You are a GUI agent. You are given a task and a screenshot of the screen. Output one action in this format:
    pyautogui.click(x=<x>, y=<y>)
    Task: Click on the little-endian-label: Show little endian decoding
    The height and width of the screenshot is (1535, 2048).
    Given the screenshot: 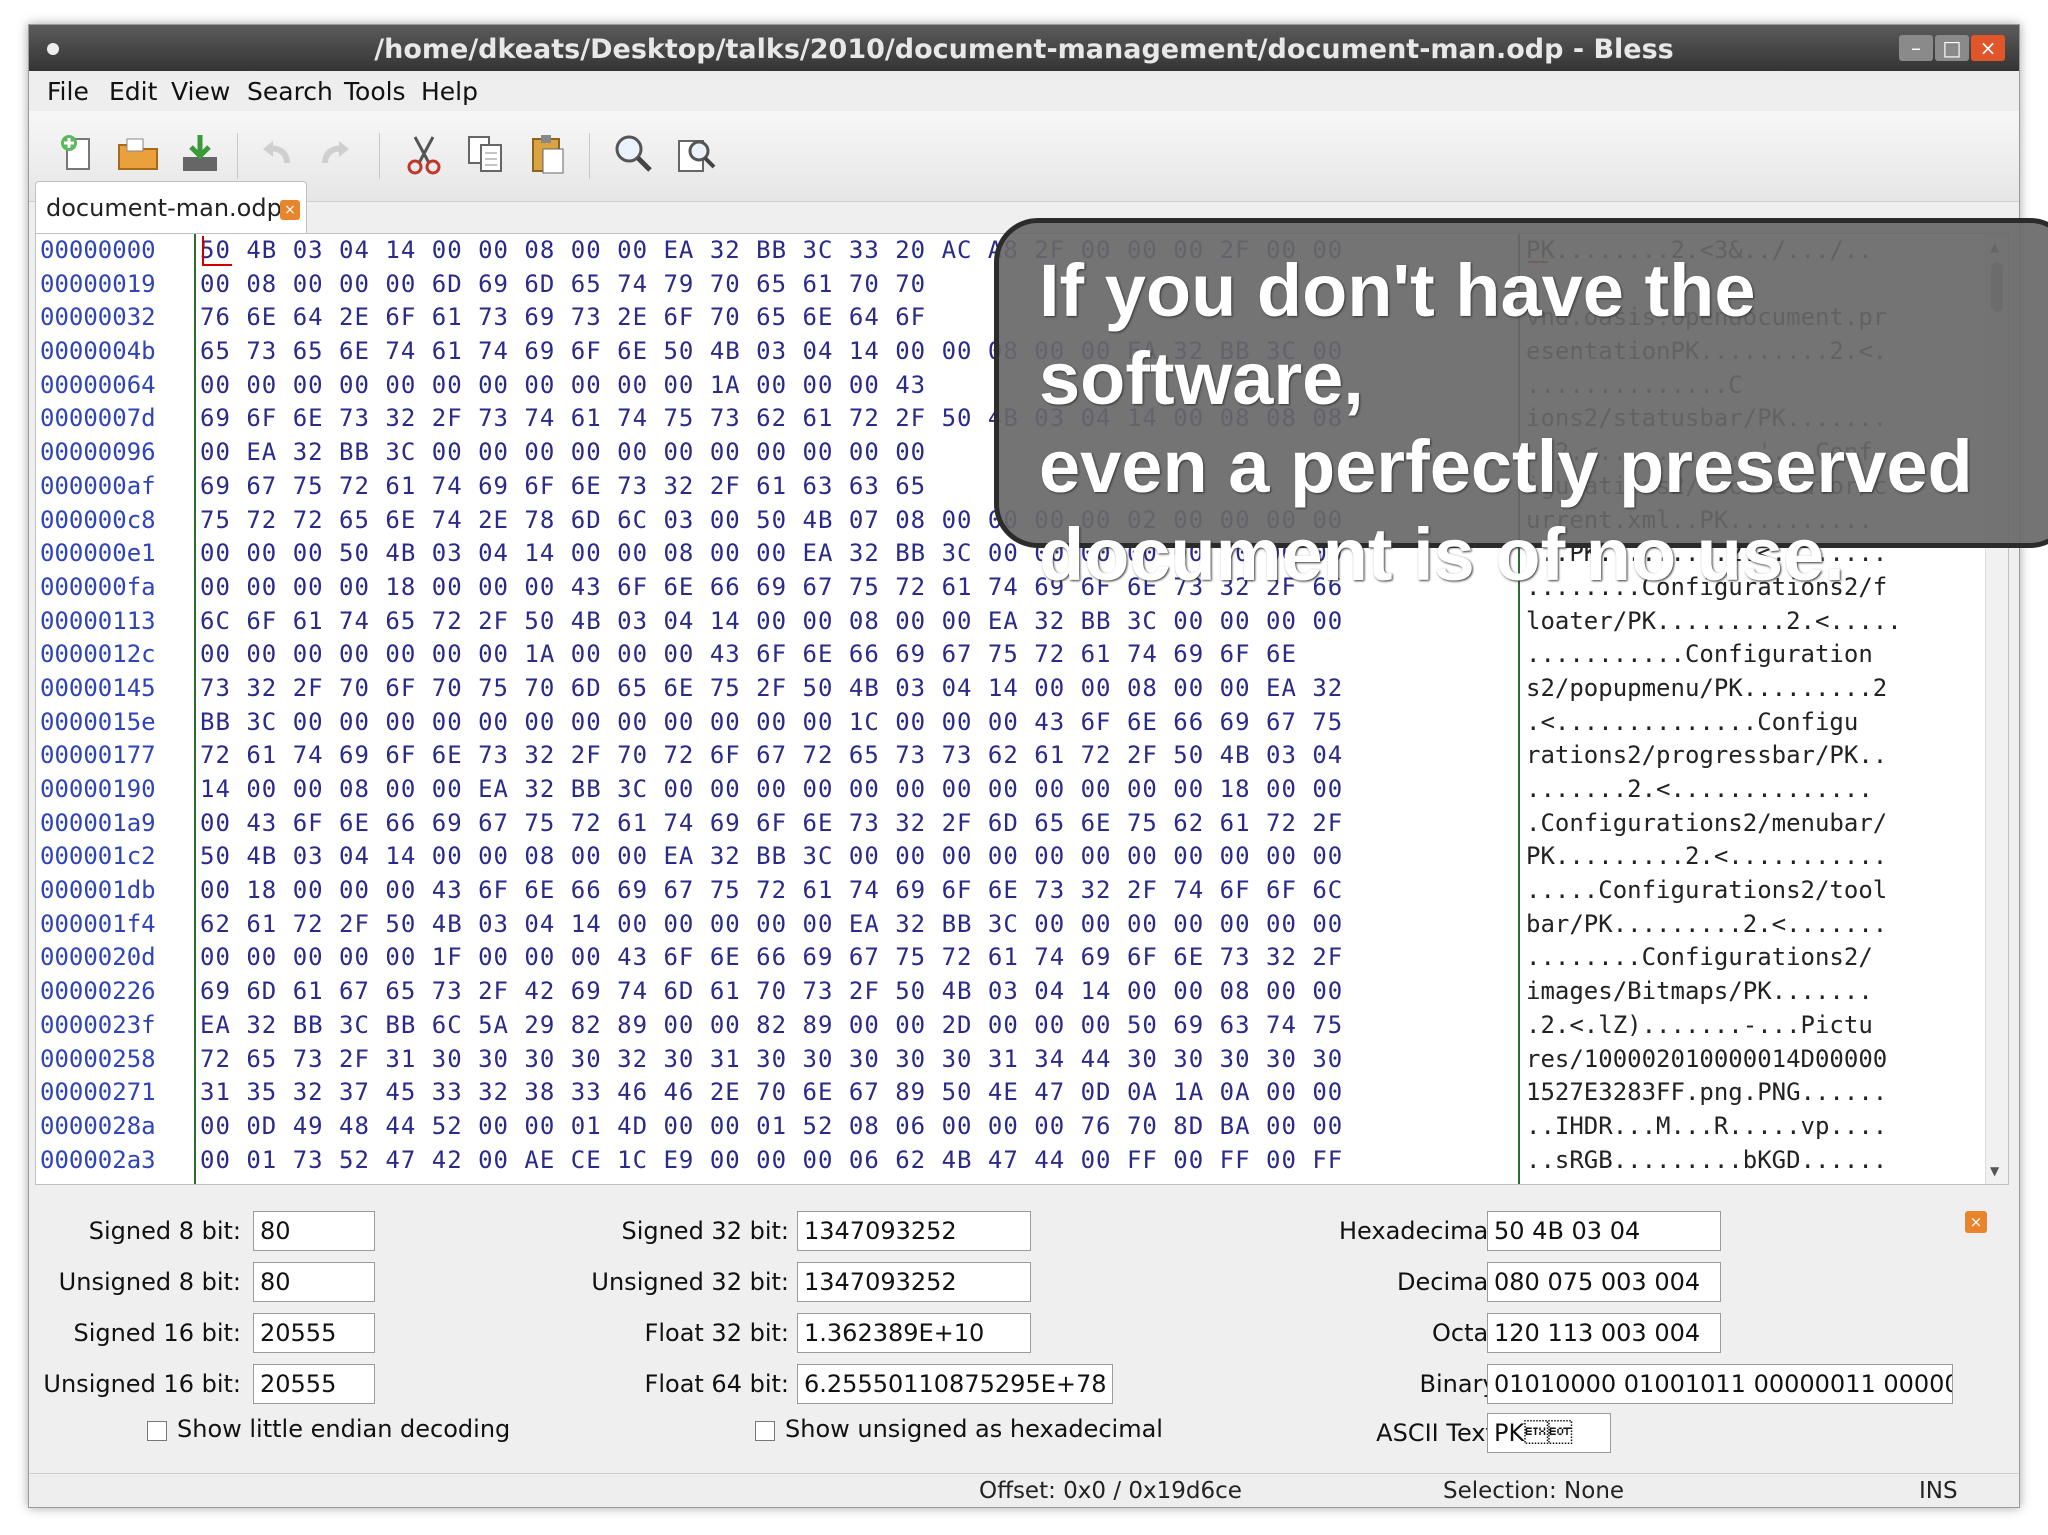 What is the action you would take?
    pyautogui.click(x=343, y=1429)
    